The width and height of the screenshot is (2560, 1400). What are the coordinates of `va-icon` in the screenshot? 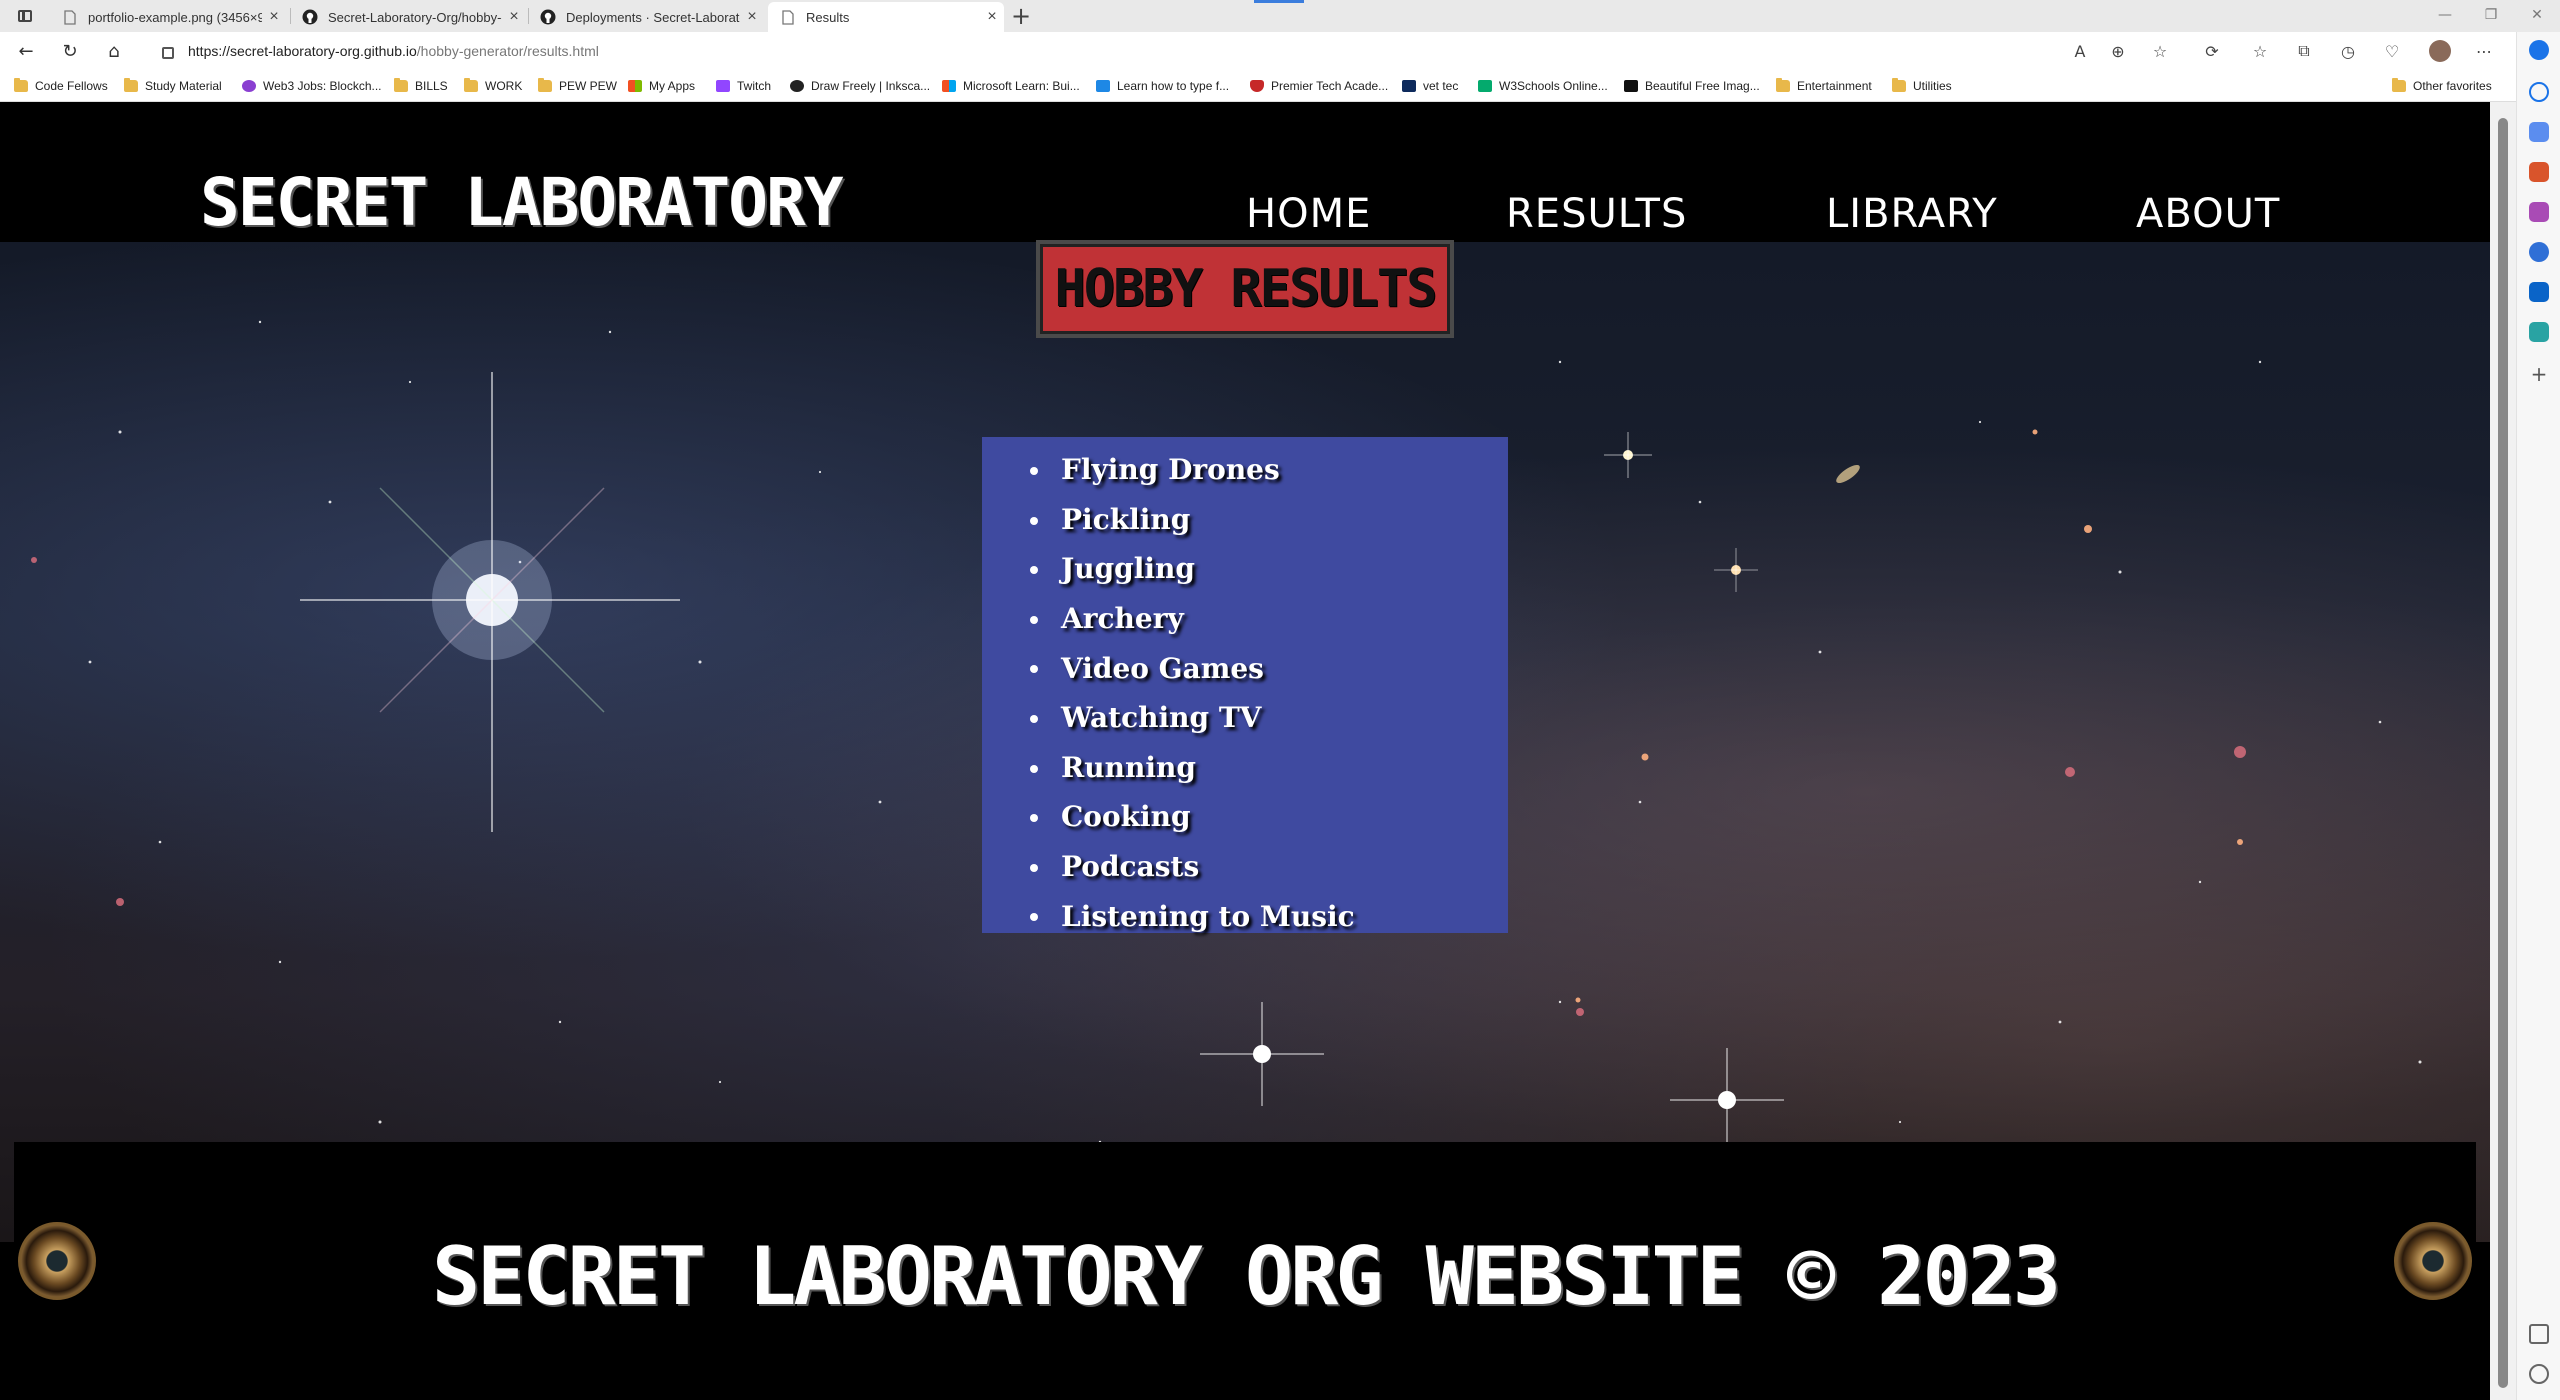 It's located at (1409, 86).